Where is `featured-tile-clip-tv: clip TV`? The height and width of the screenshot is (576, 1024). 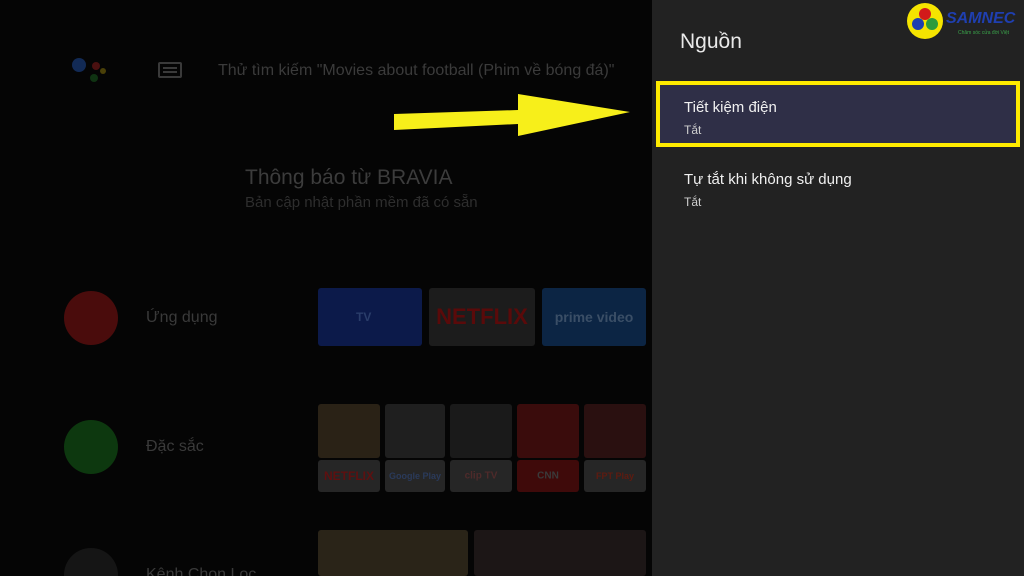
featured-tile-clip-tv: clip TV is located at coordinates (481, 476).